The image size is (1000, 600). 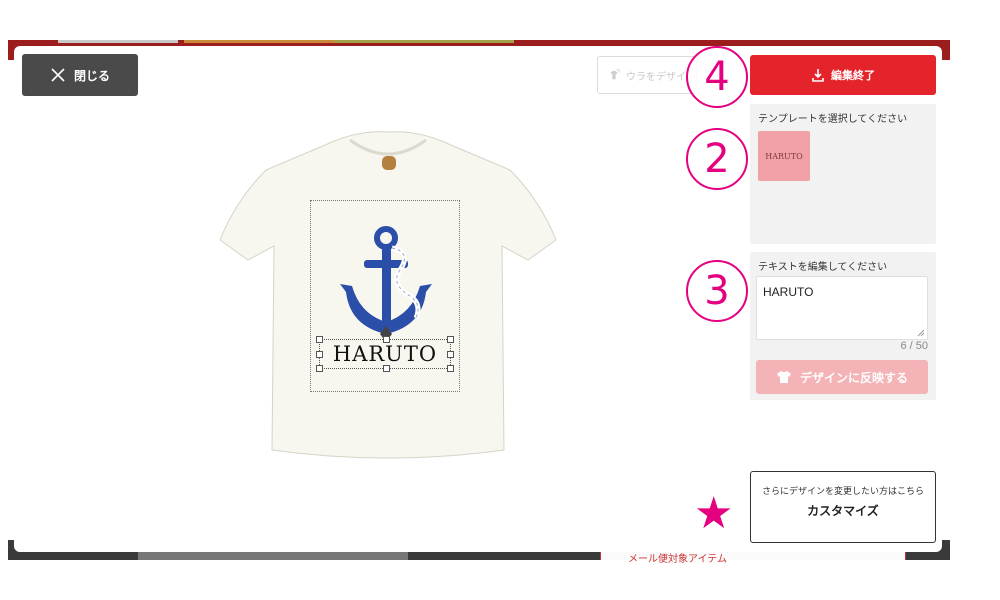 I want to click on background-mail-text: メール便対象アイテム, so click(x=677, y=559).